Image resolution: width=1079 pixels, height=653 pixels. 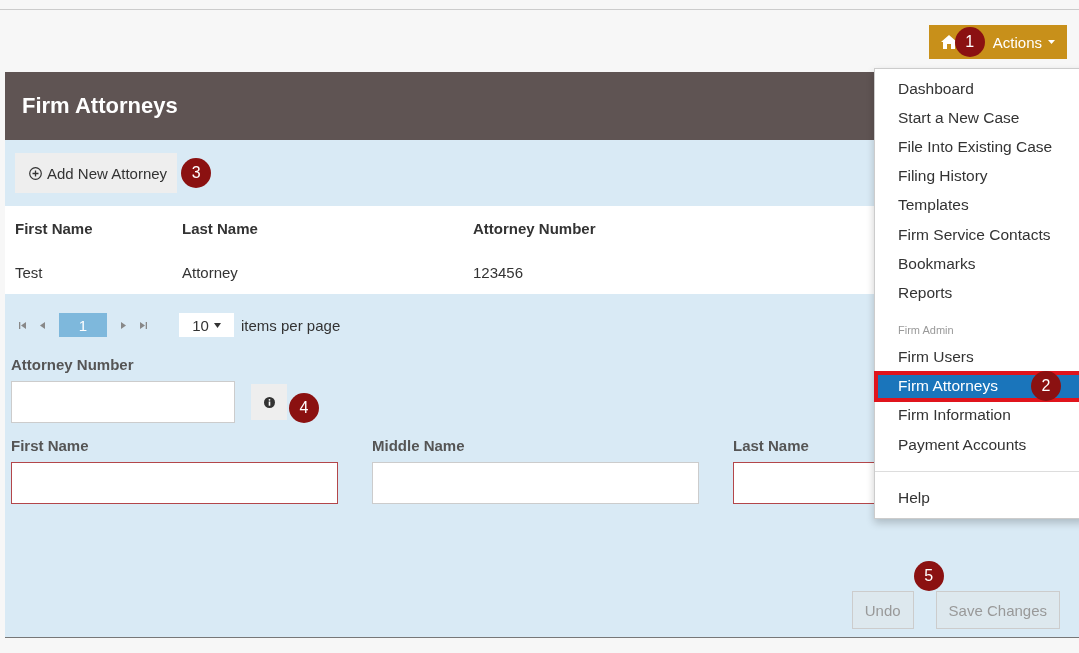 What do you see at coordinates (22, 325) in the screenshot?
I see `first-page-icon` at bounding box center [22, 325].